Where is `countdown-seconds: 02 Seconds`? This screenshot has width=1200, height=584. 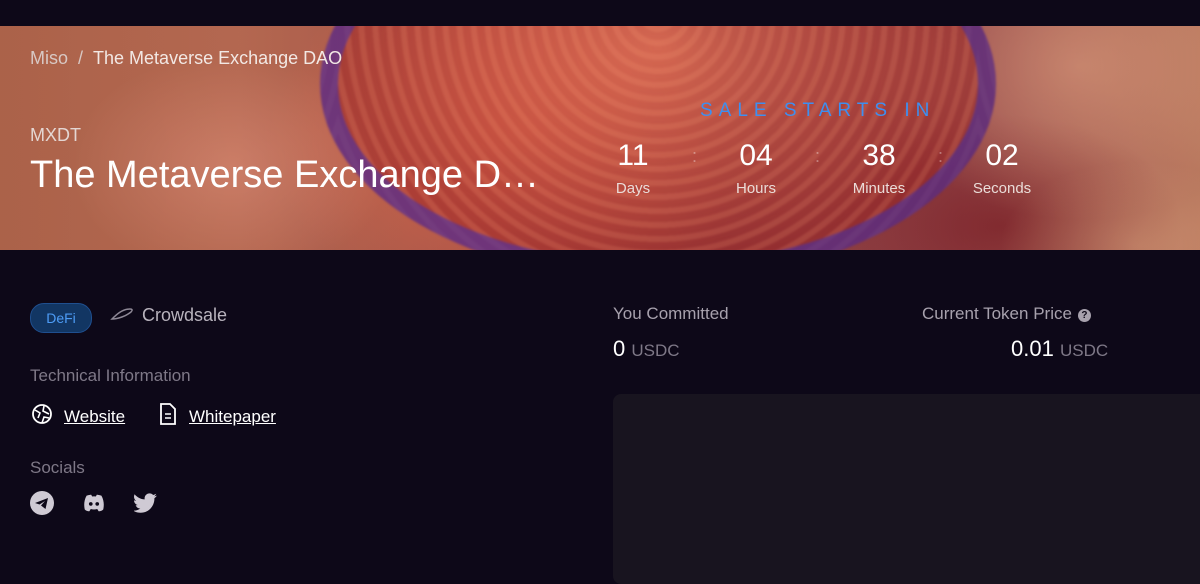 countdown-seconds: 02 Seconds is located at coordinates (1002, 167).